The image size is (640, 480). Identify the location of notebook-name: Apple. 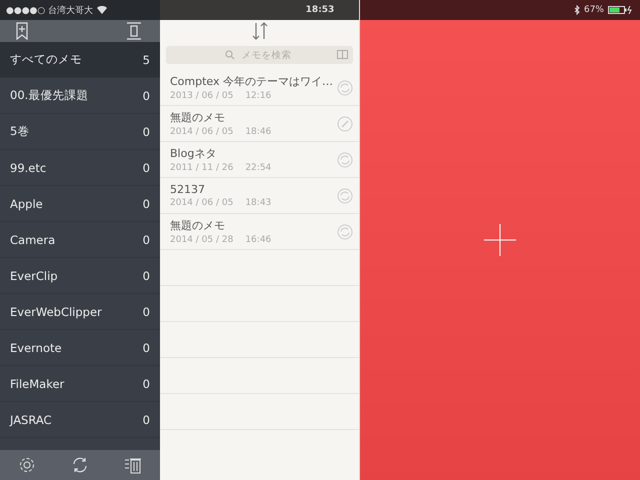
(26, 203).